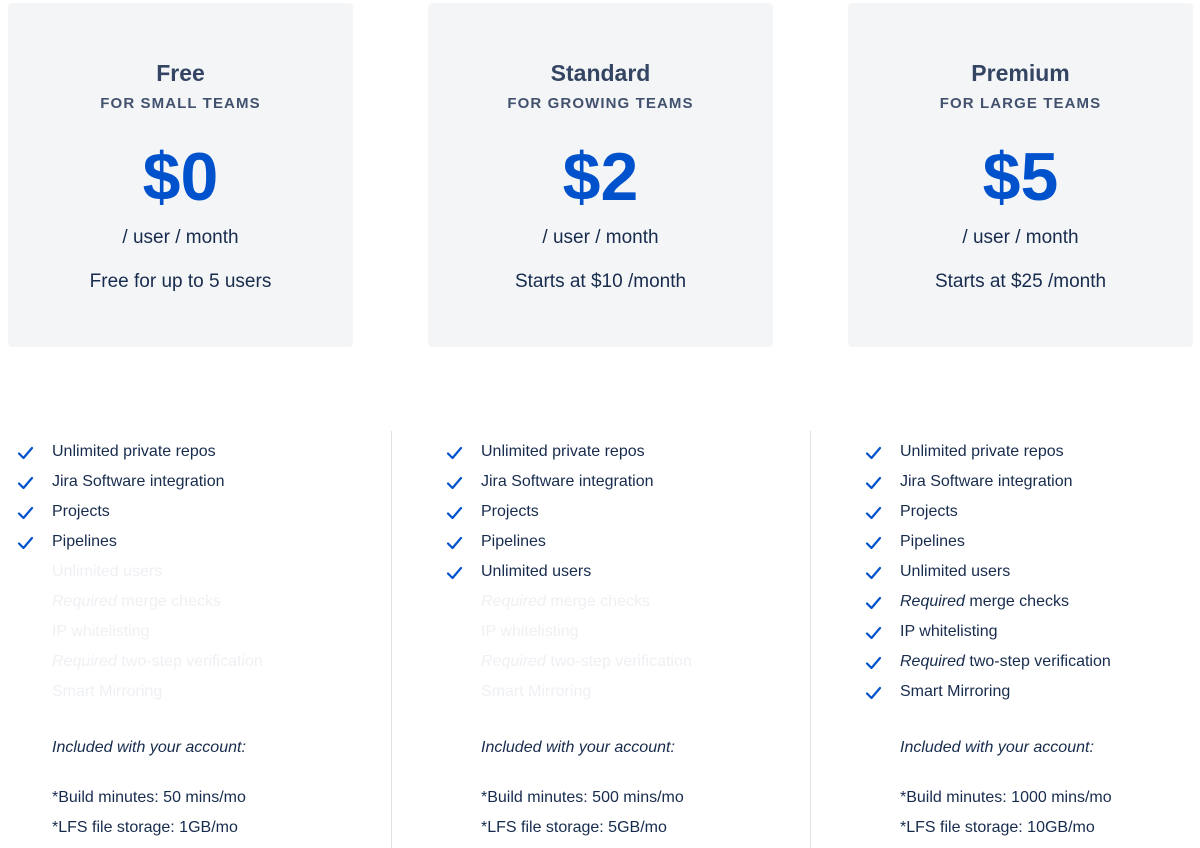  I want to click on feature-text: Unlimited private repos, so click(134, 451).